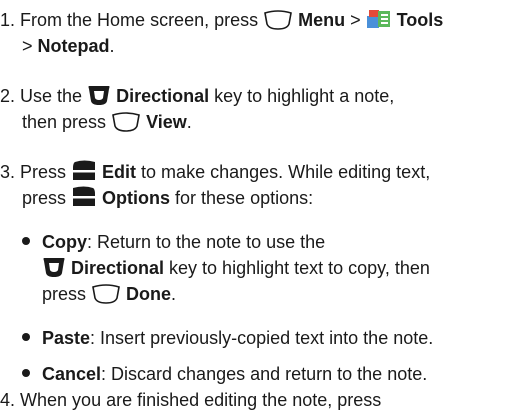 The image size is (515, 414). I want to click on cancel-term: Cancel, so click(72, 374).